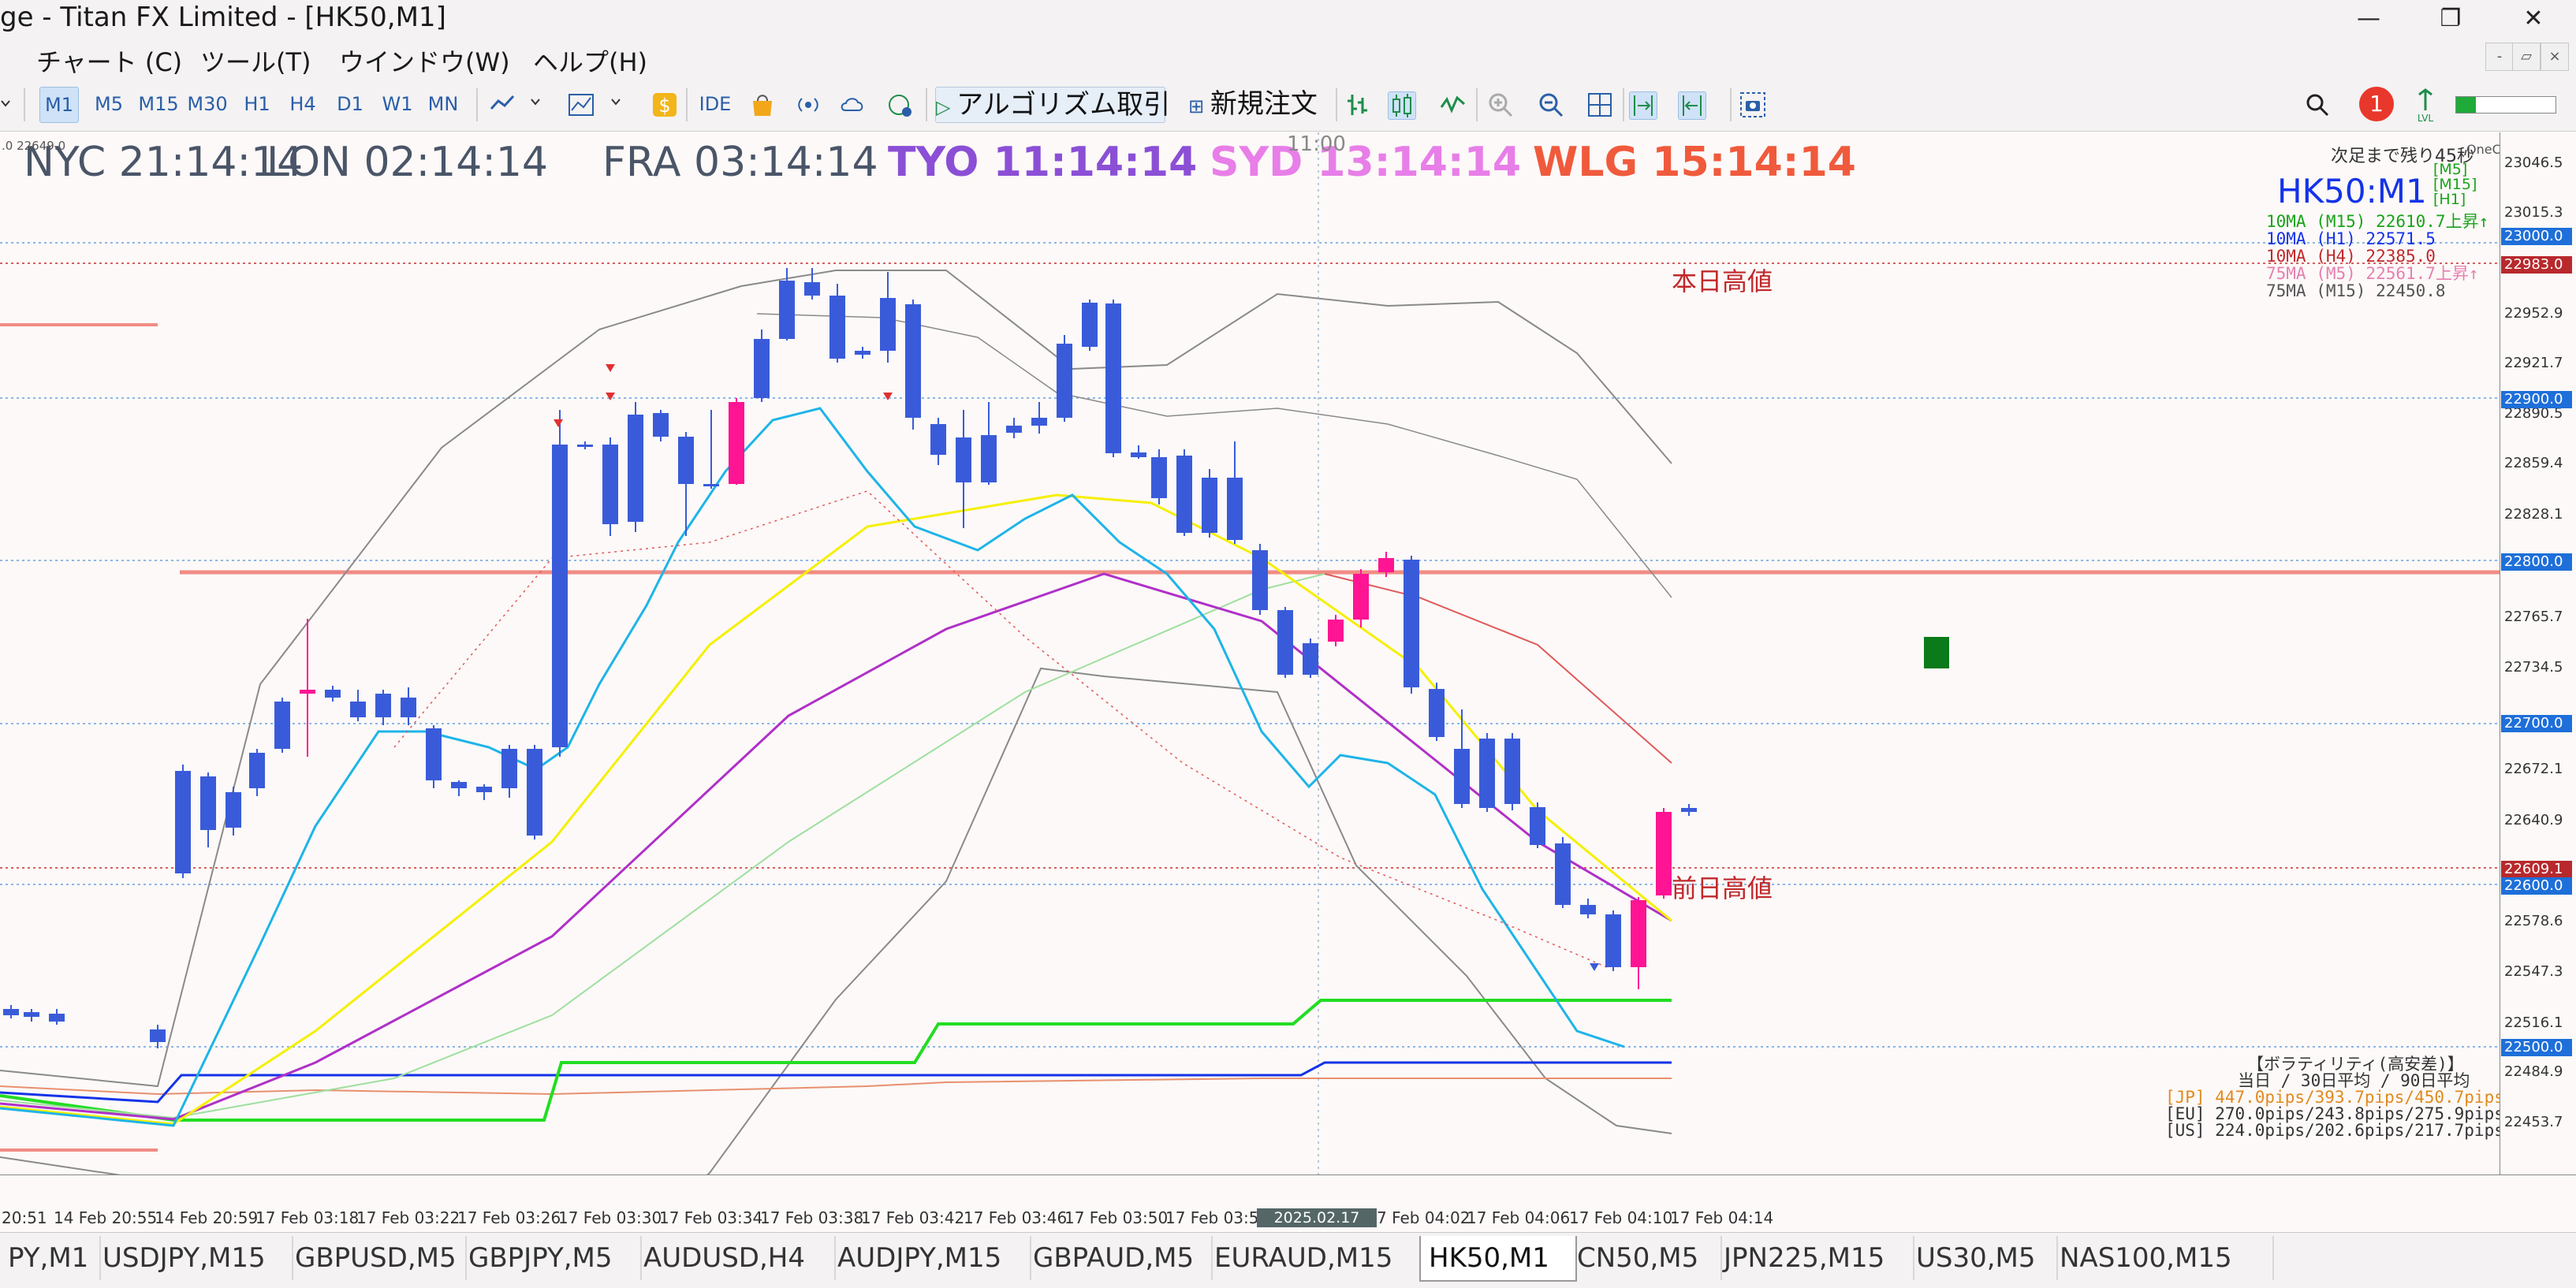 This screenshot has width=2576, height=1288. I want to click on minimize-button: —, so click(2368, 19).